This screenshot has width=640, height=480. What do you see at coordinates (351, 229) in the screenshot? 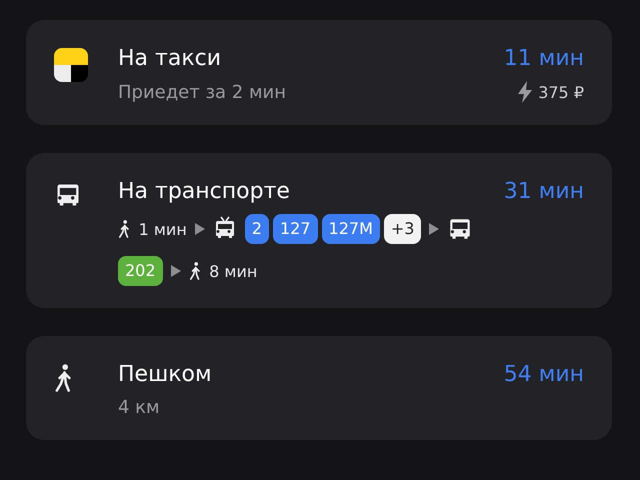
I see `route-number-badge: 127М` at bounding box center [351, 229].